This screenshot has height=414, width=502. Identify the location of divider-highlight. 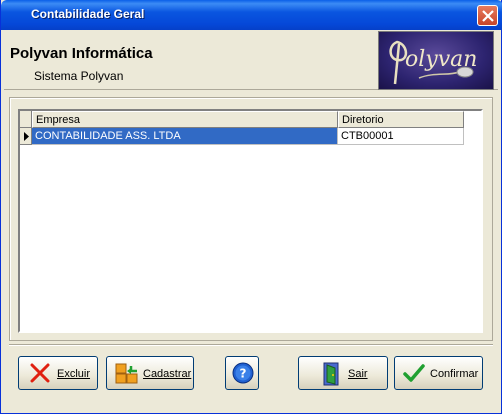
(251, 345).